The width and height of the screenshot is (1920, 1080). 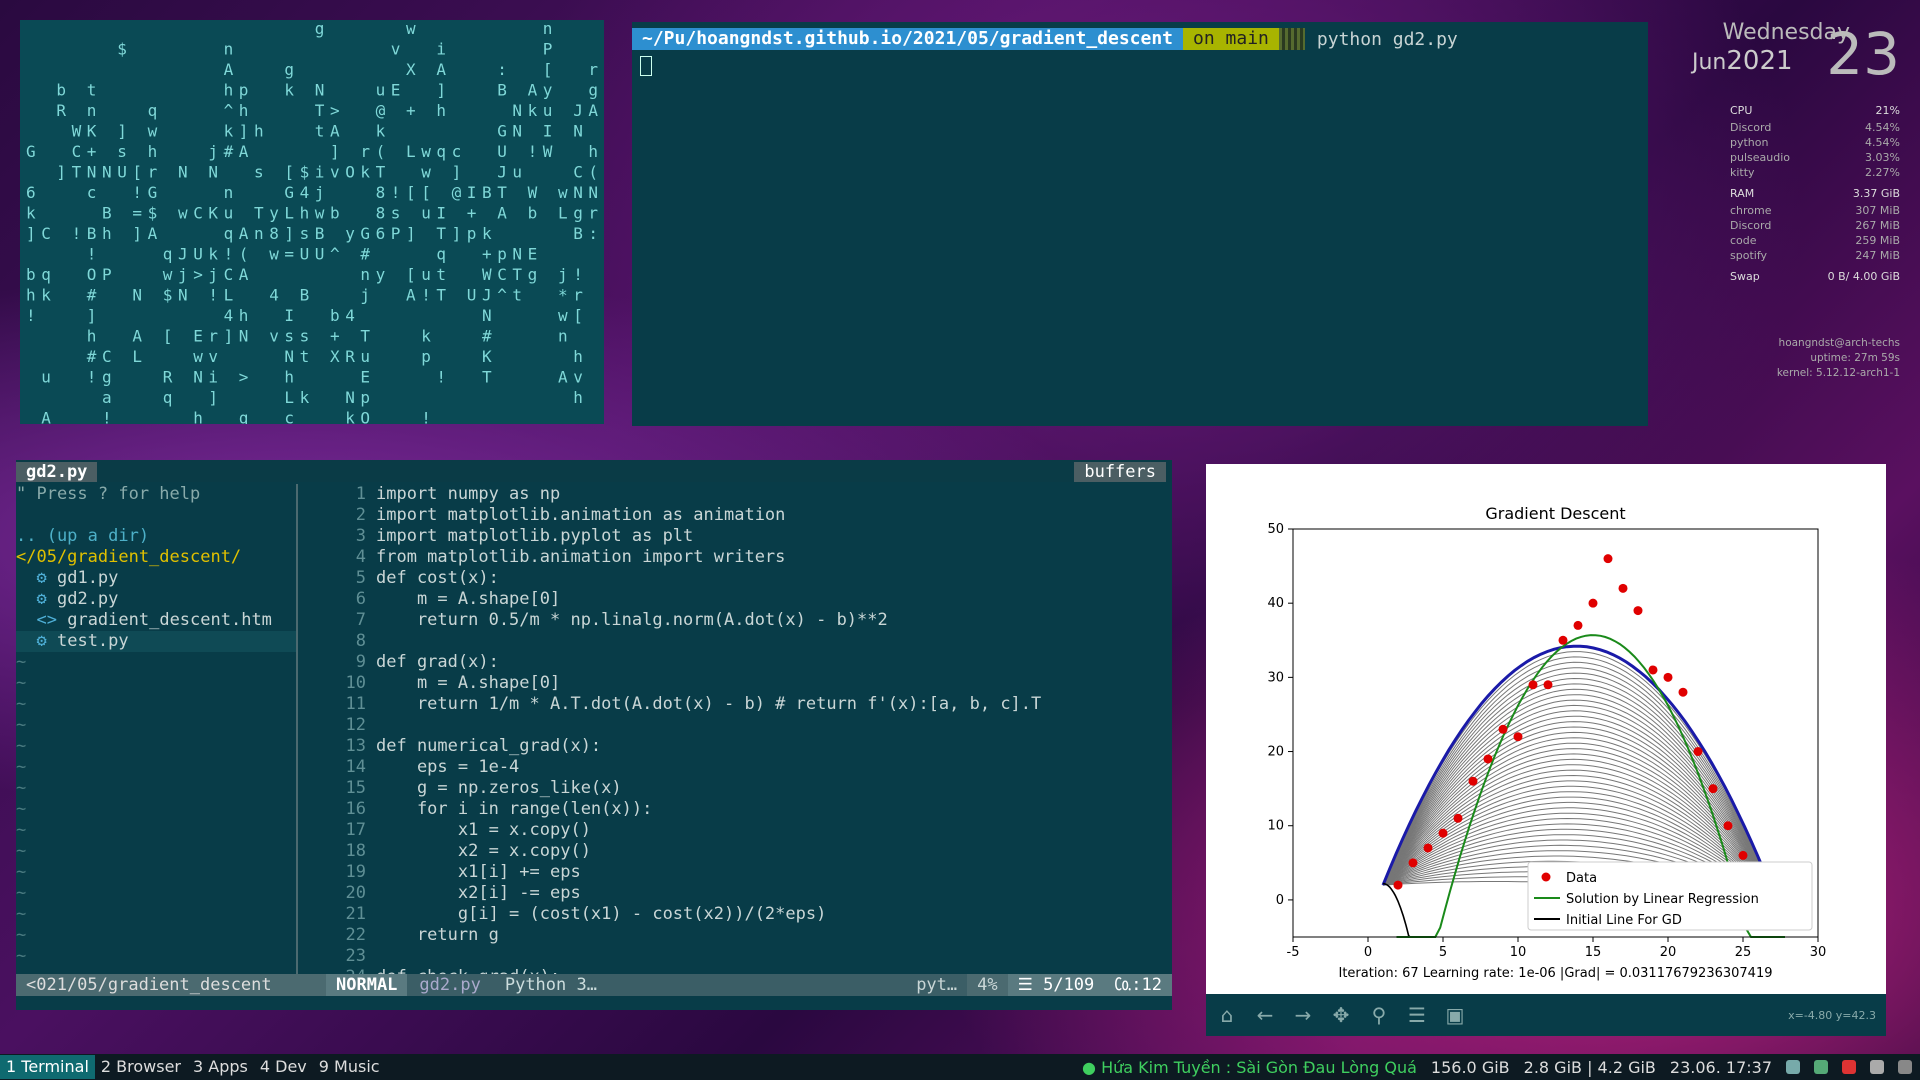 What do you see at coordinates (437, 662) in the screenshot?
I see `code-text: def grad(x):` at bounding box center [437, 662].